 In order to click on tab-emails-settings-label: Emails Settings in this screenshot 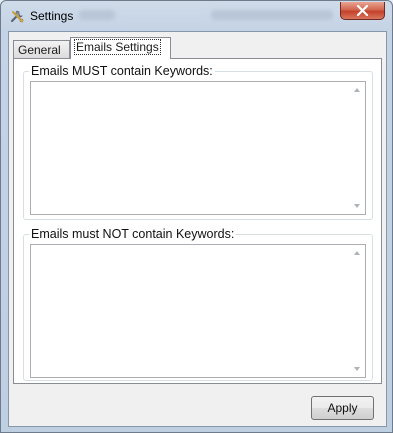, I will do `click(117, 47)`.